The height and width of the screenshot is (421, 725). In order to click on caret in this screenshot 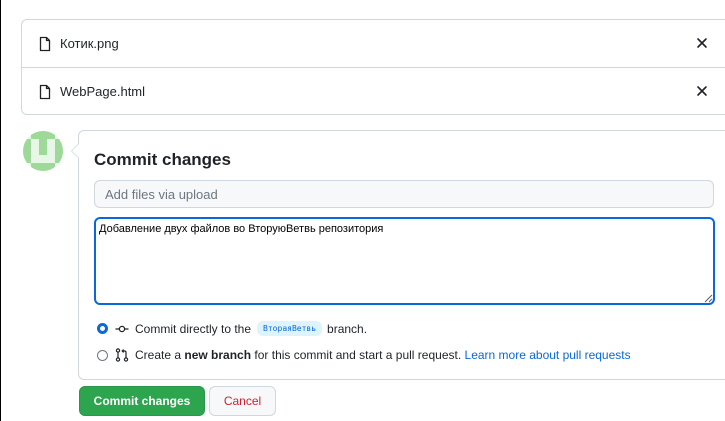, I will do `click(75, 151)`.